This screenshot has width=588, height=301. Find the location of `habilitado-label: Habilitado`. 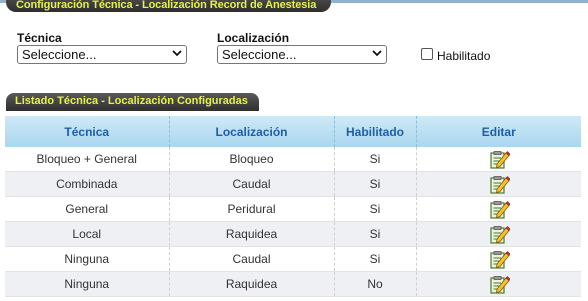

habilitado-label: Habilitado is located at coordinates (464, 56).